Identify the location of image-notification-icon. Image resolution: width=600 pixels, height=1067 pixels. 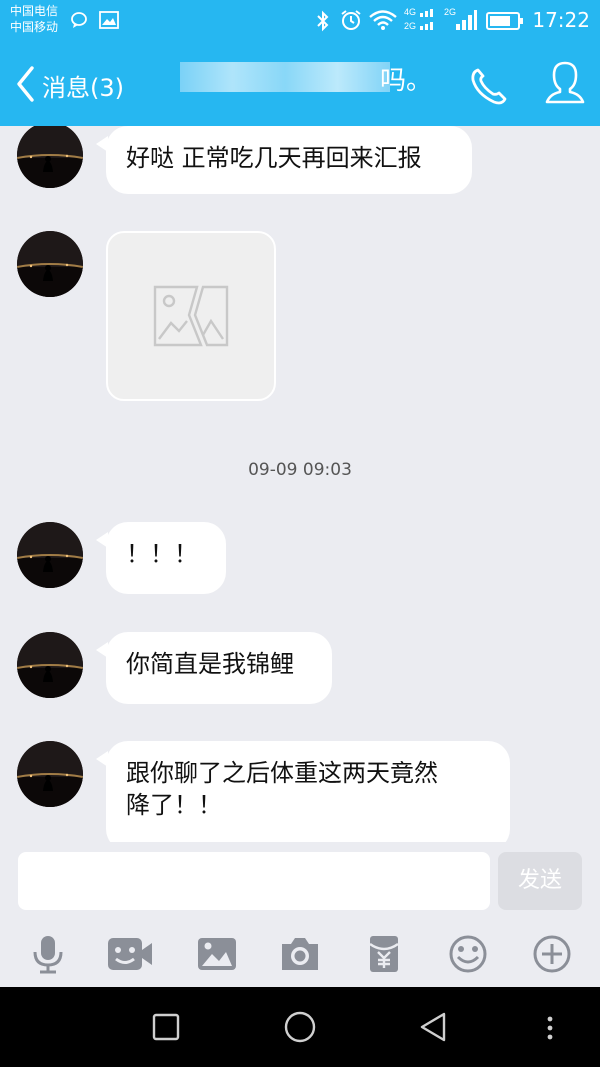
(109, 22).